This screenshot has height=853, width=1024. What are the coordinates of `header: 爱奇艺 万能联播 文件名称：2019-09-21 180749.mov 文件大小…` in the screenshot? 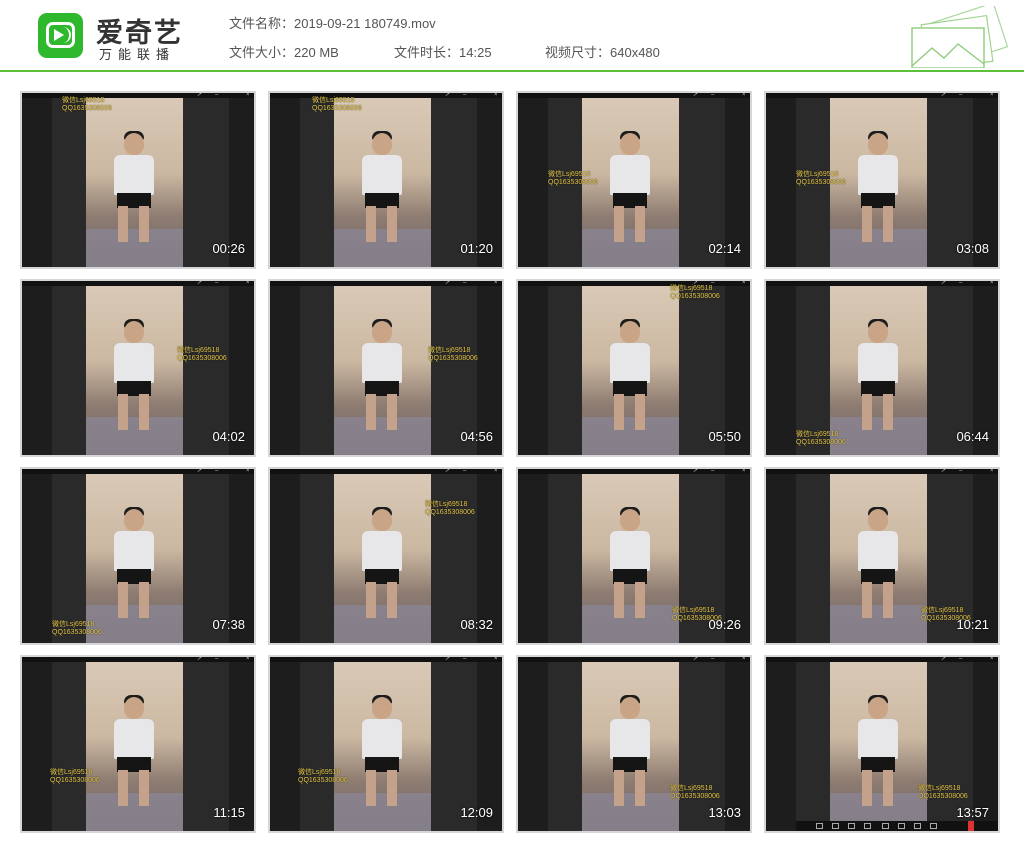 It's located at (512, 35).